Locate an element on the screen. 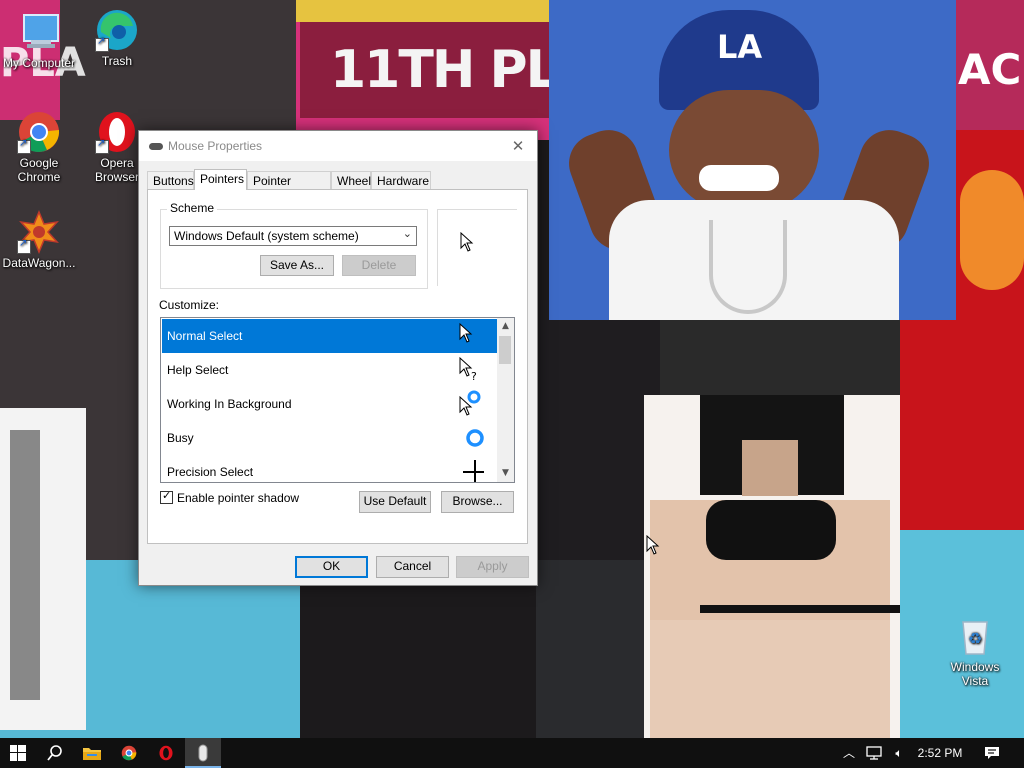 This screenshot has height=771, width=1024. desktop-icon-my-computer: My Computer is located at coordinates (39, 40).